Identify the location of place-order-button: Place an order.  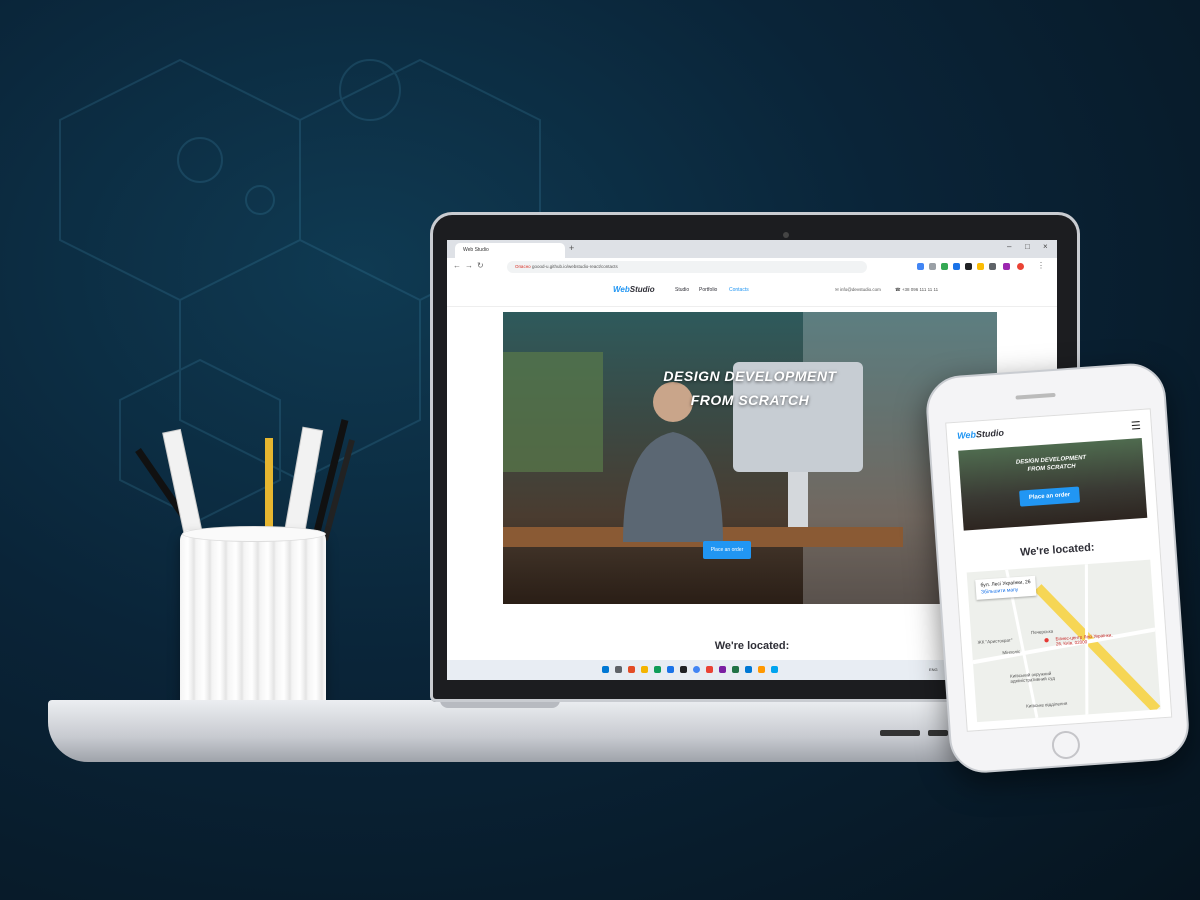
(727, 550).